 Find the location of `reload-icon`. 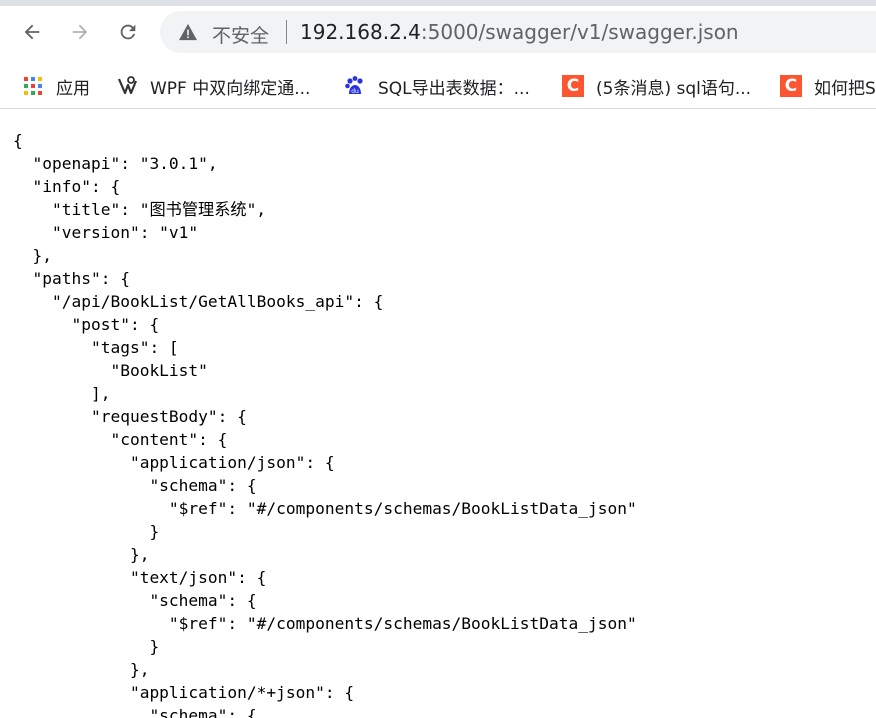

reload-icon is located at coordinates (128, 32).